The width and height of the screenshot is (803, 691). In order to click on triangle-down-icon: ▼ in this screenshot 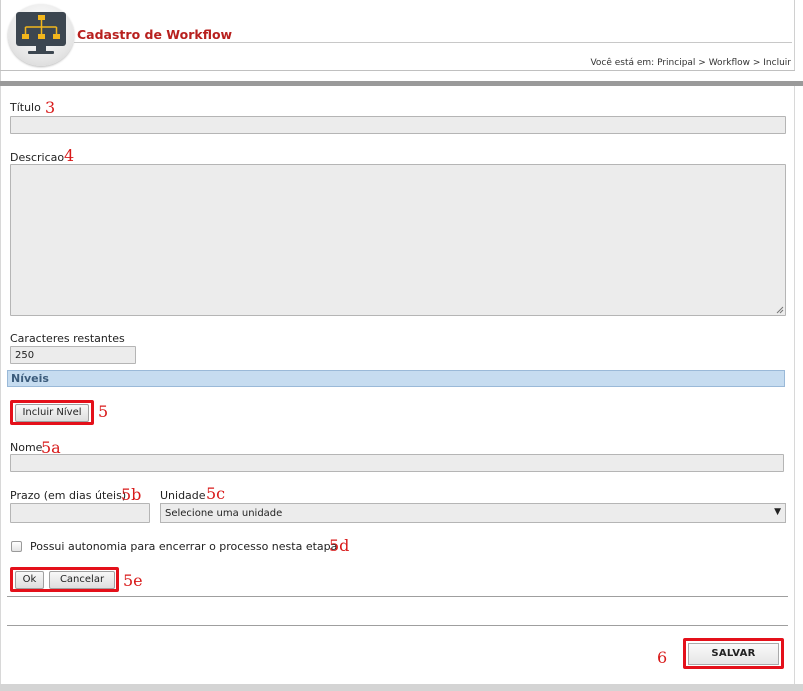, I will do `click(777, 512)`.